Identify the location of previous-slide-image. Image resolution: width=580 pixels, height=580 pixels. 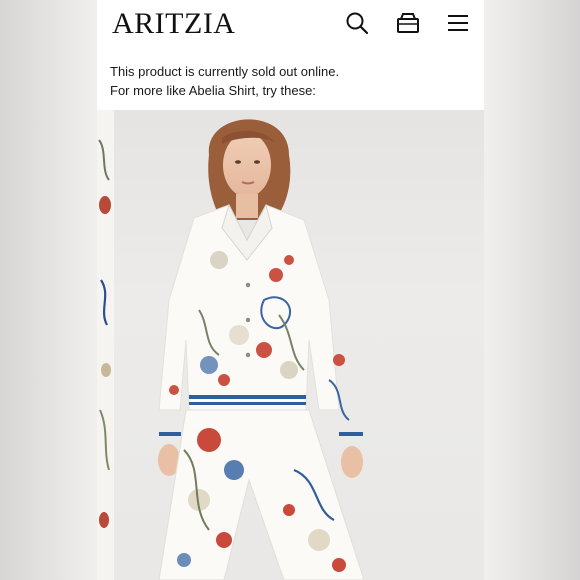
(106, 345).